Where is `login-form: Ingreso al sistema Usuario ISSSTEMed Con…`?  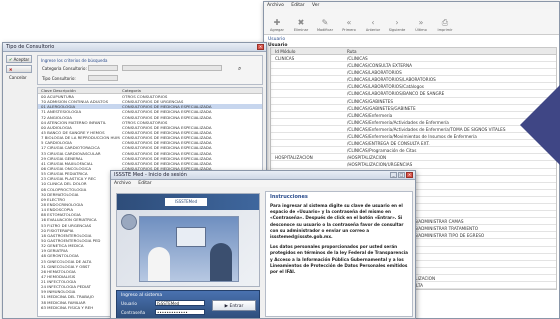
login-form: Ingreso al sistema Usuario ISSSTEMed Con… is located at coordinates (188, 304).